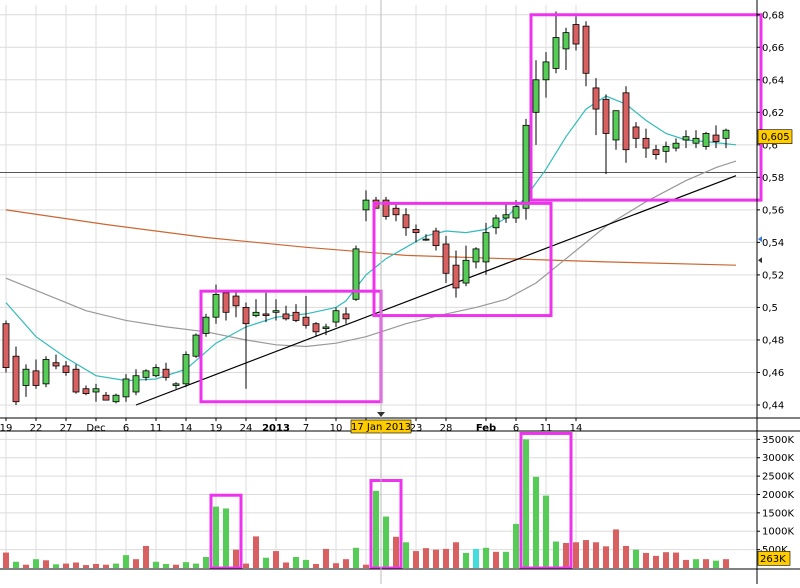  I want to click on volume-tick-label: 1500K, so click(778, 513).